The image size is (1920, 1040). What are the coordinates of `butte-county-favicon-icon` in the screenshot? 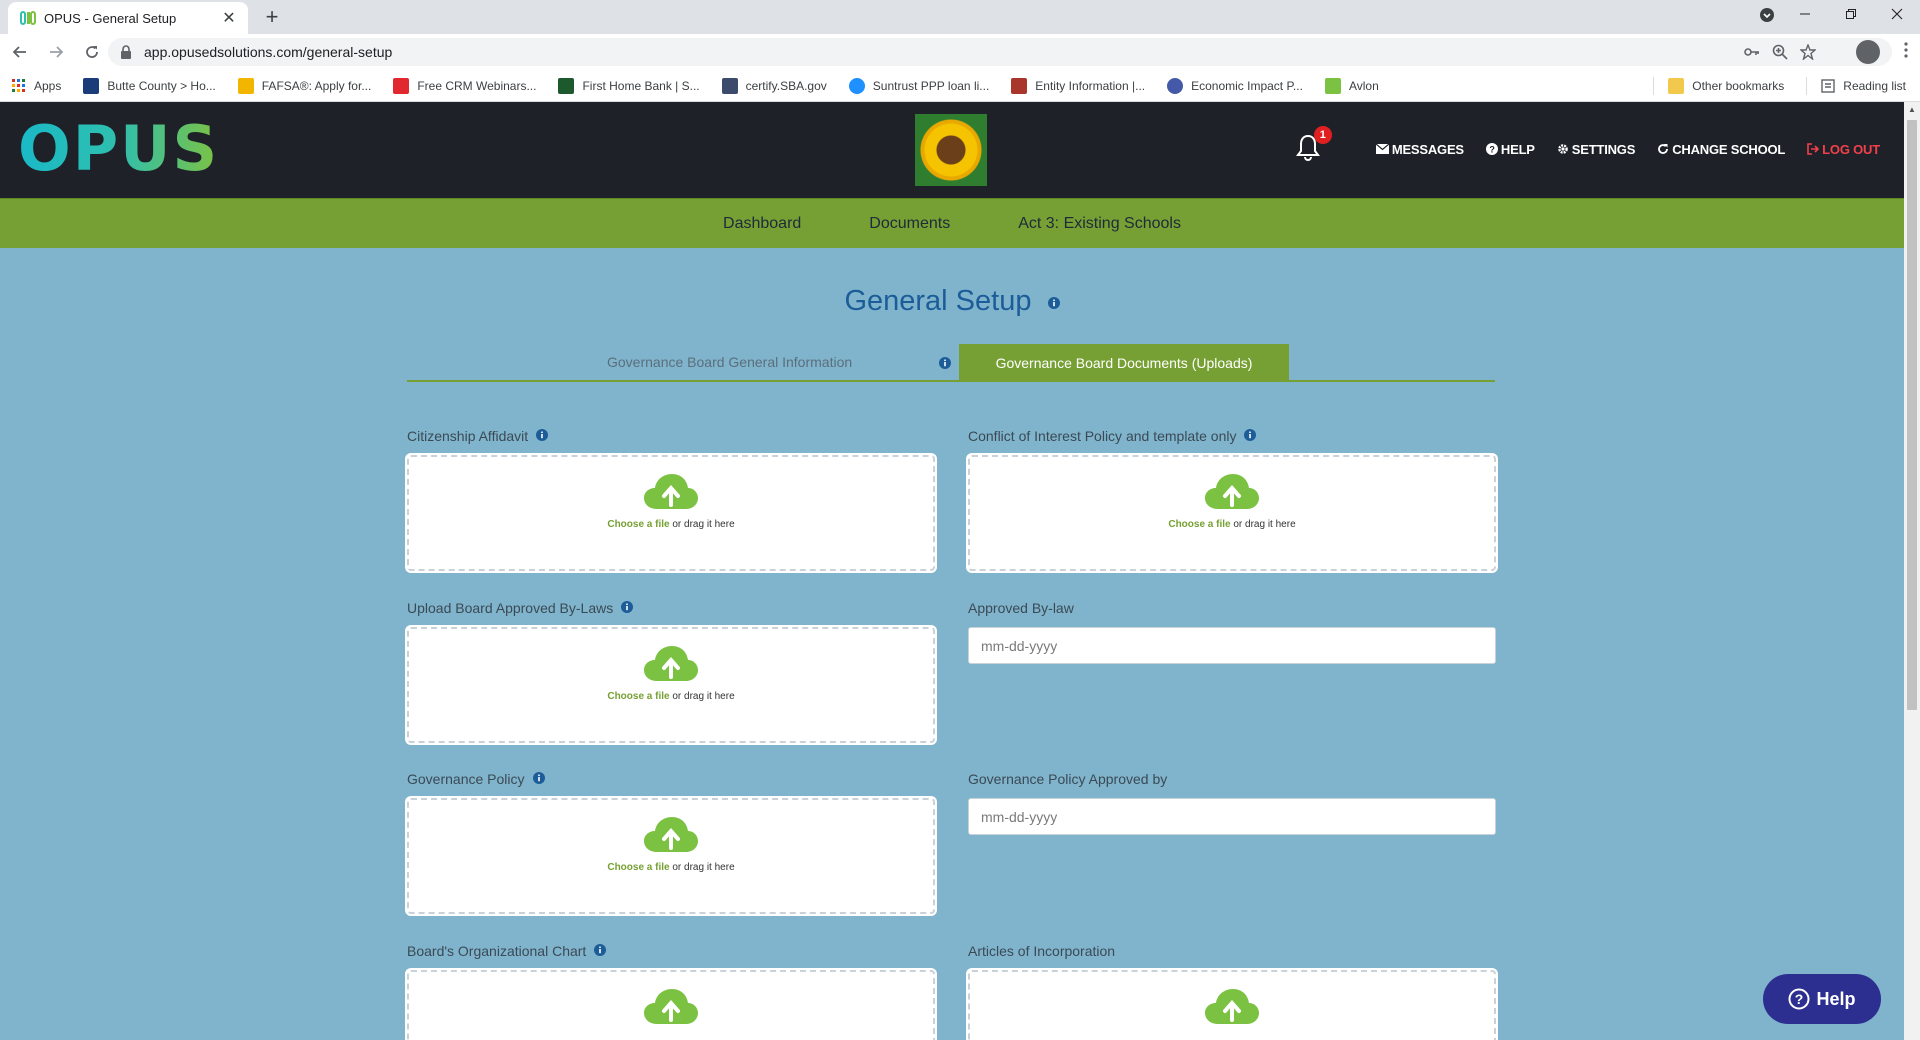 It's located at (91, 85).